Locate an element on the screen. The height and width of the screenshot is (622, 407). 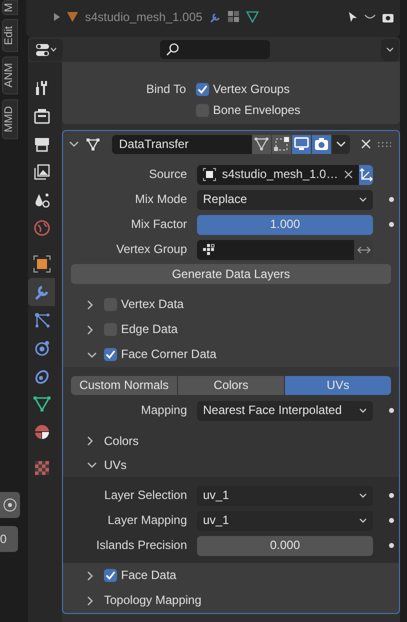
sphere-icon is located at coordinates (41, 432).